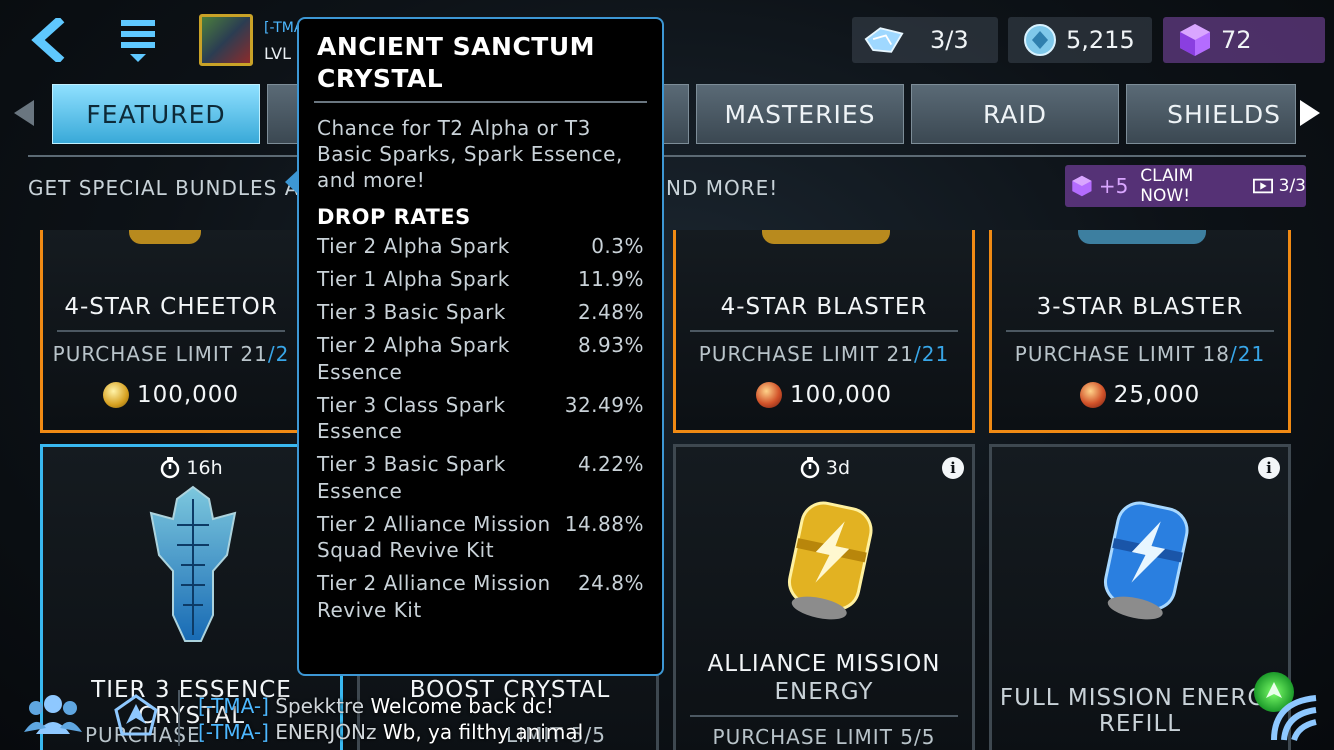 Image resolution: width=1334 pixels, height=750 pixels. Describe the element at coordinates (191, 468) in the screenshot. I see `offer-timer: 16h` at that location.